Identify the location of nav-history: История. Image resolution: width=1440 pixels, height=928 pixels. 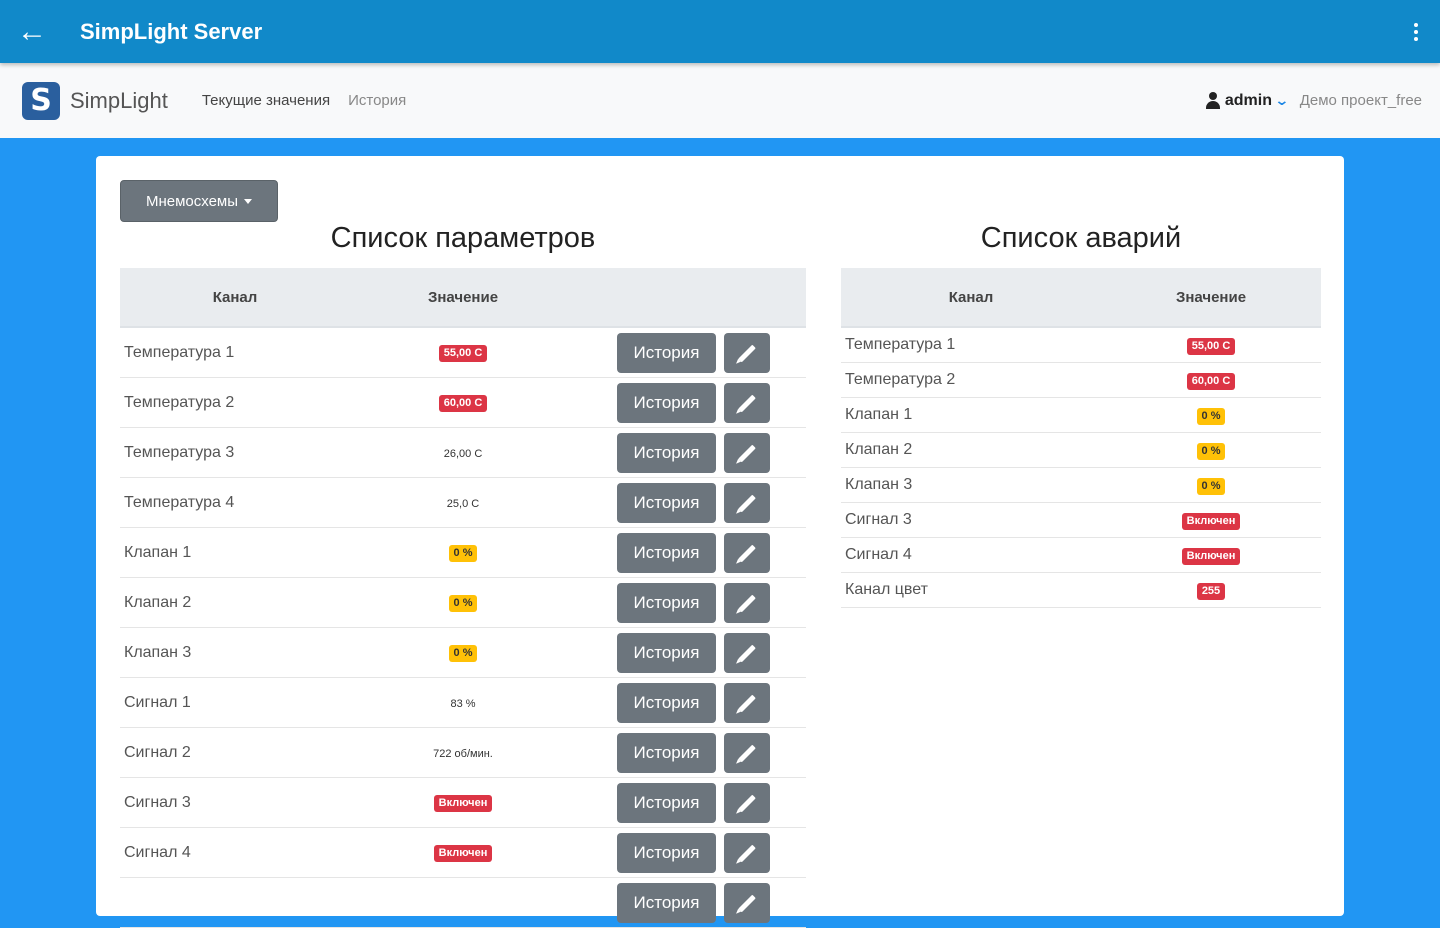
(377, 100).